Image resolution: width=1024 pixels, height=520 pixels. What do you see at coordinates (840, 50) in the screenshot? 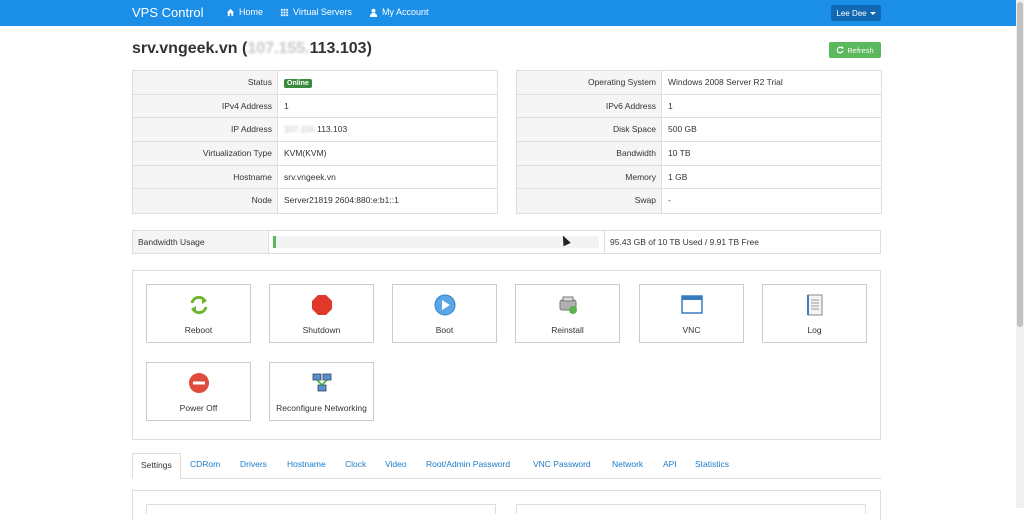
I see `refresh-icon` at bounding box center [840, 50].